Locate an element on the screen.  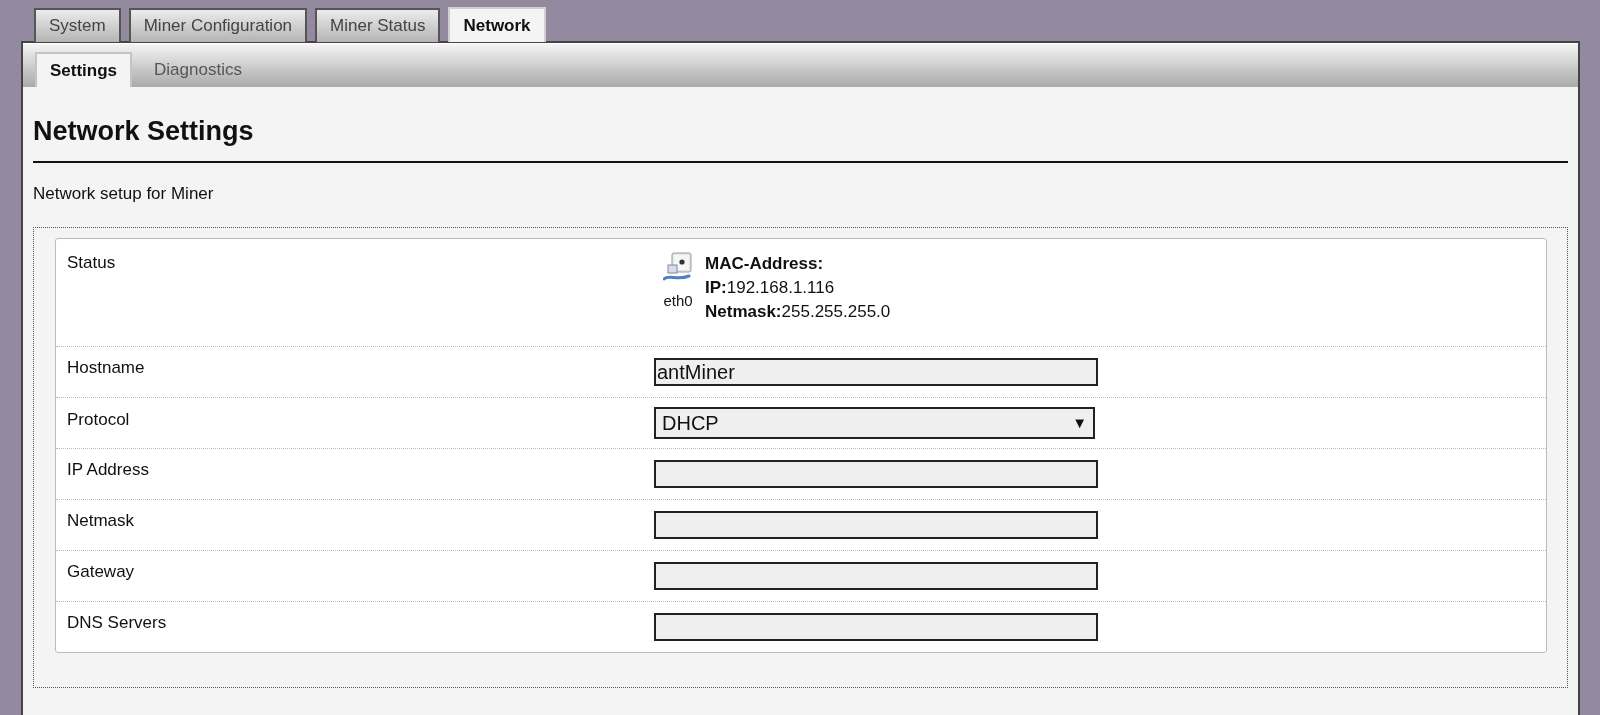
field-label: IP Address is located at coordinates (108, 470).